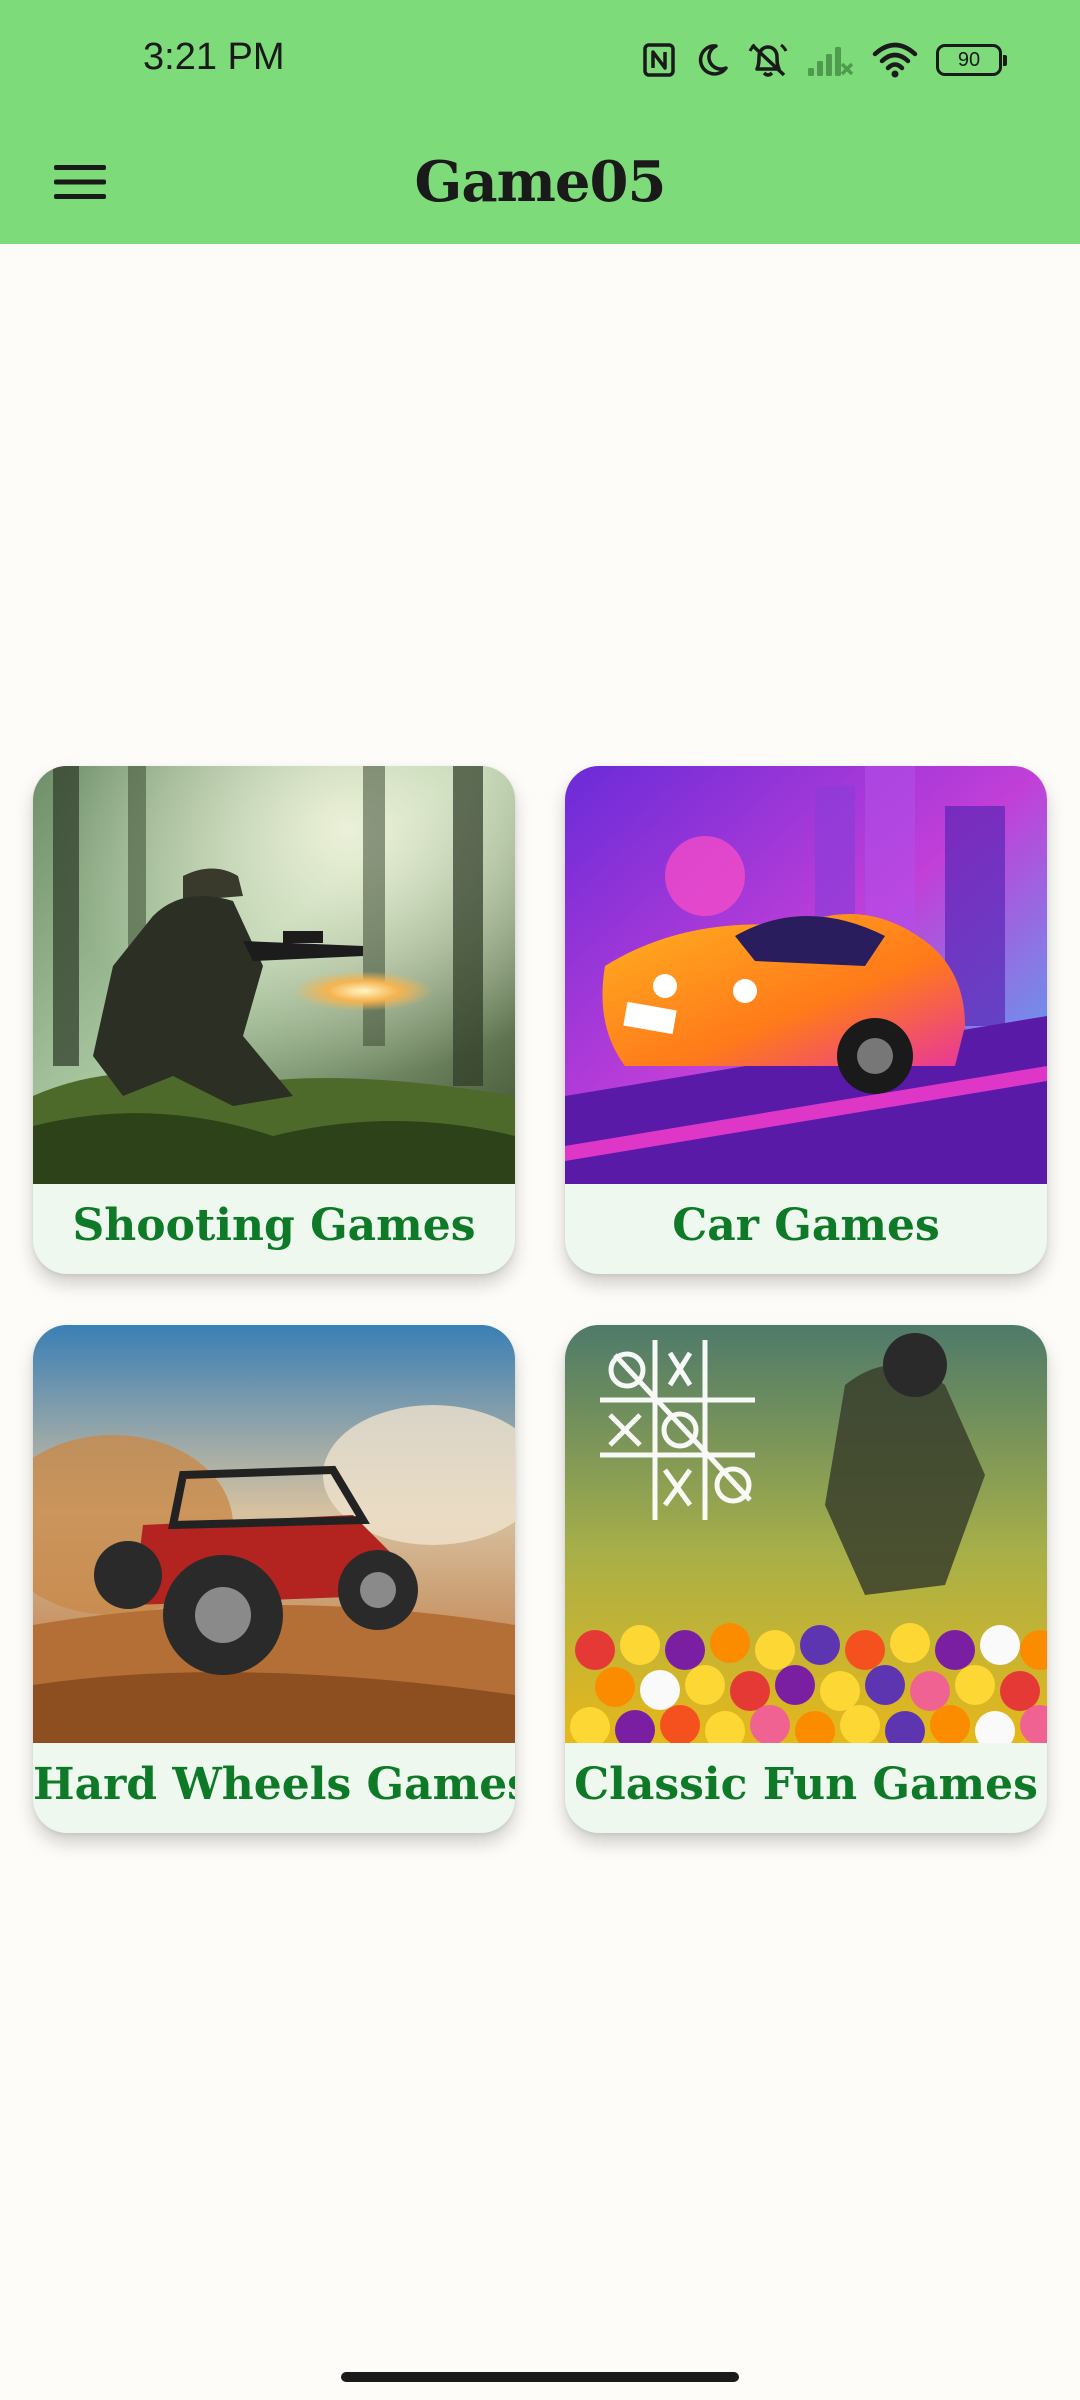 The image size is (1080, 2400). What do you see at coordinates (659, 60) in the screenshot?
I see `nfc-icon` at bounding box center [659, 60].